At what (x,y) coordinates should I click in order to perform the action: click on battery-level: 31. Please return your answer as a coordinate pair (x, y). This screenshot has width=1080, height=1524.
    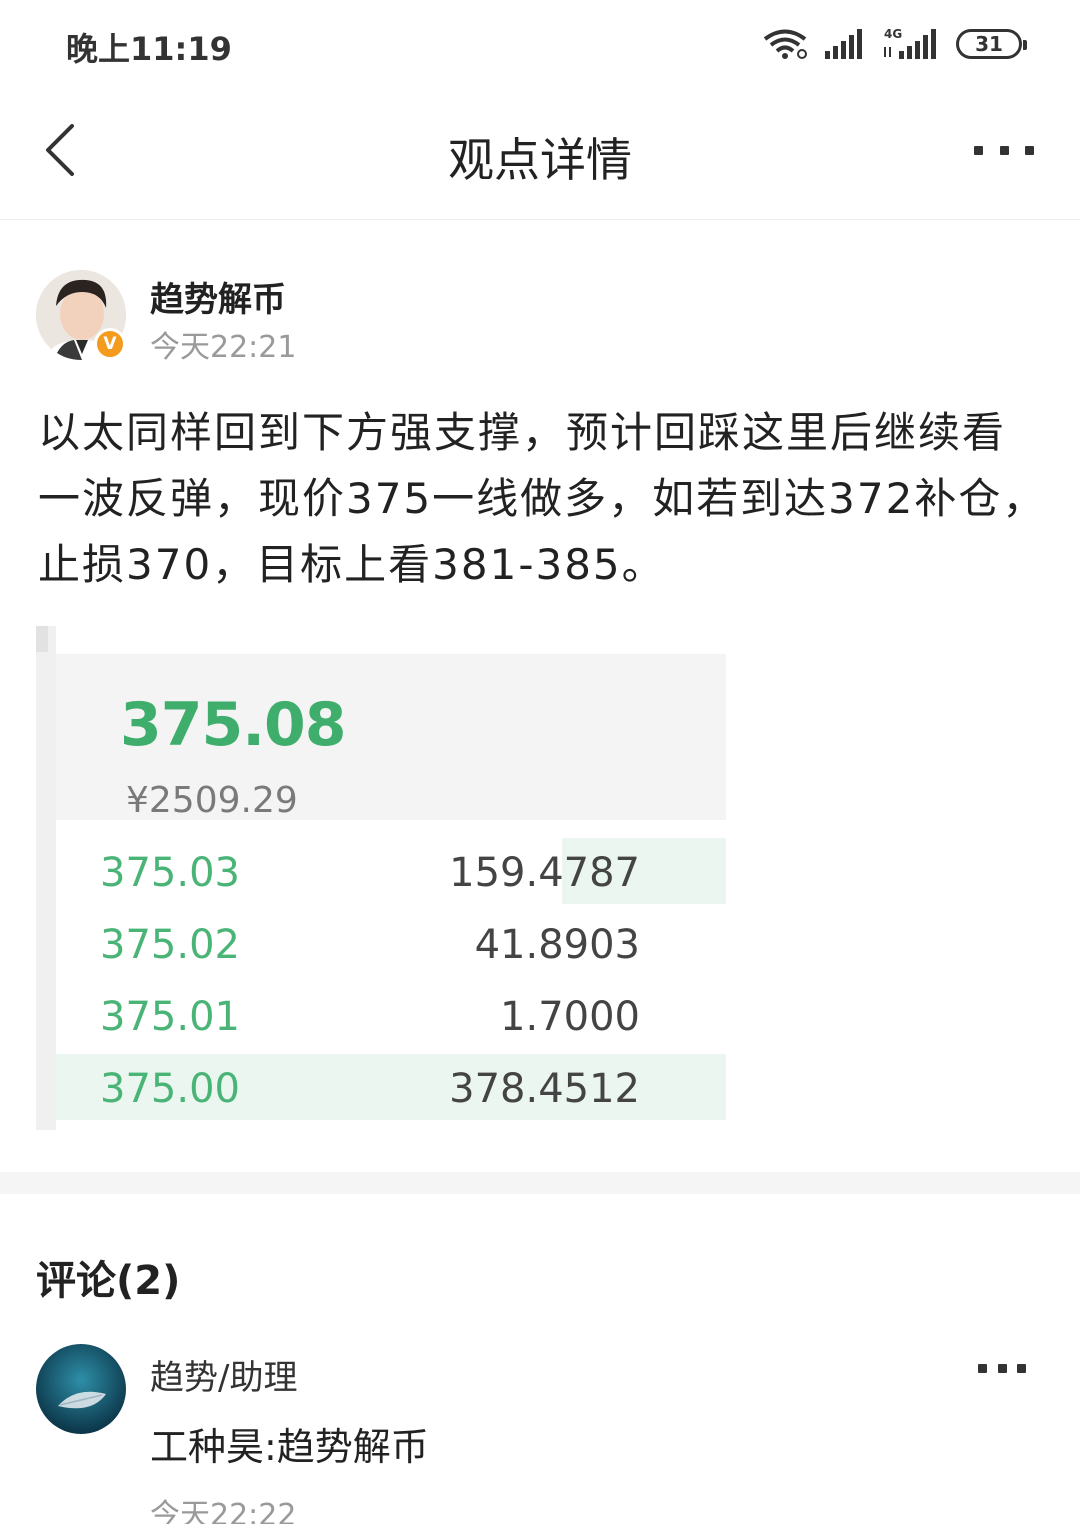
    Looking at the image, I should click on (989, 44).